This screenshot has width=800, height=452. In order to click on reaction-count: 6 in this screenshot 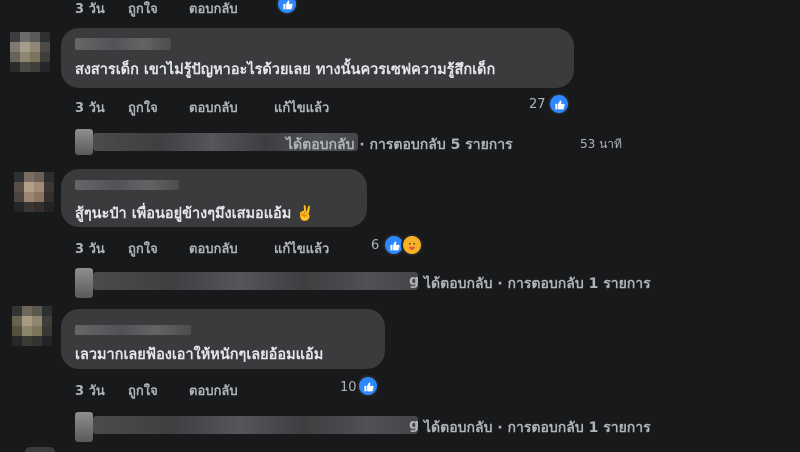, I will do `click(375, 245)`.